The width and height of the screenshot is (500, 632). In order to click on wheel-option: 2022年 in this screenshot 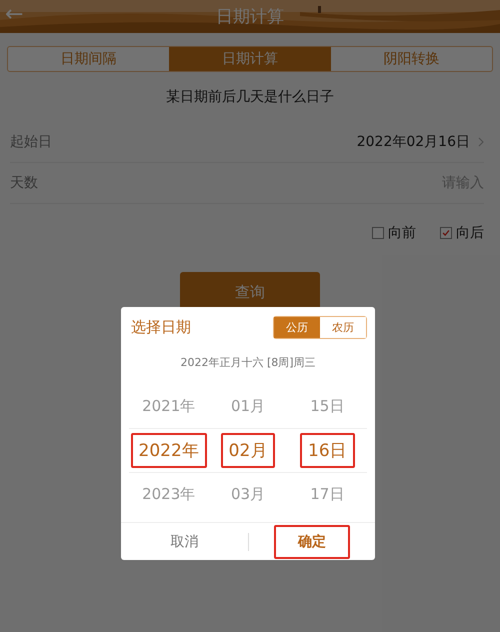, I will do `click(168, 450)`.